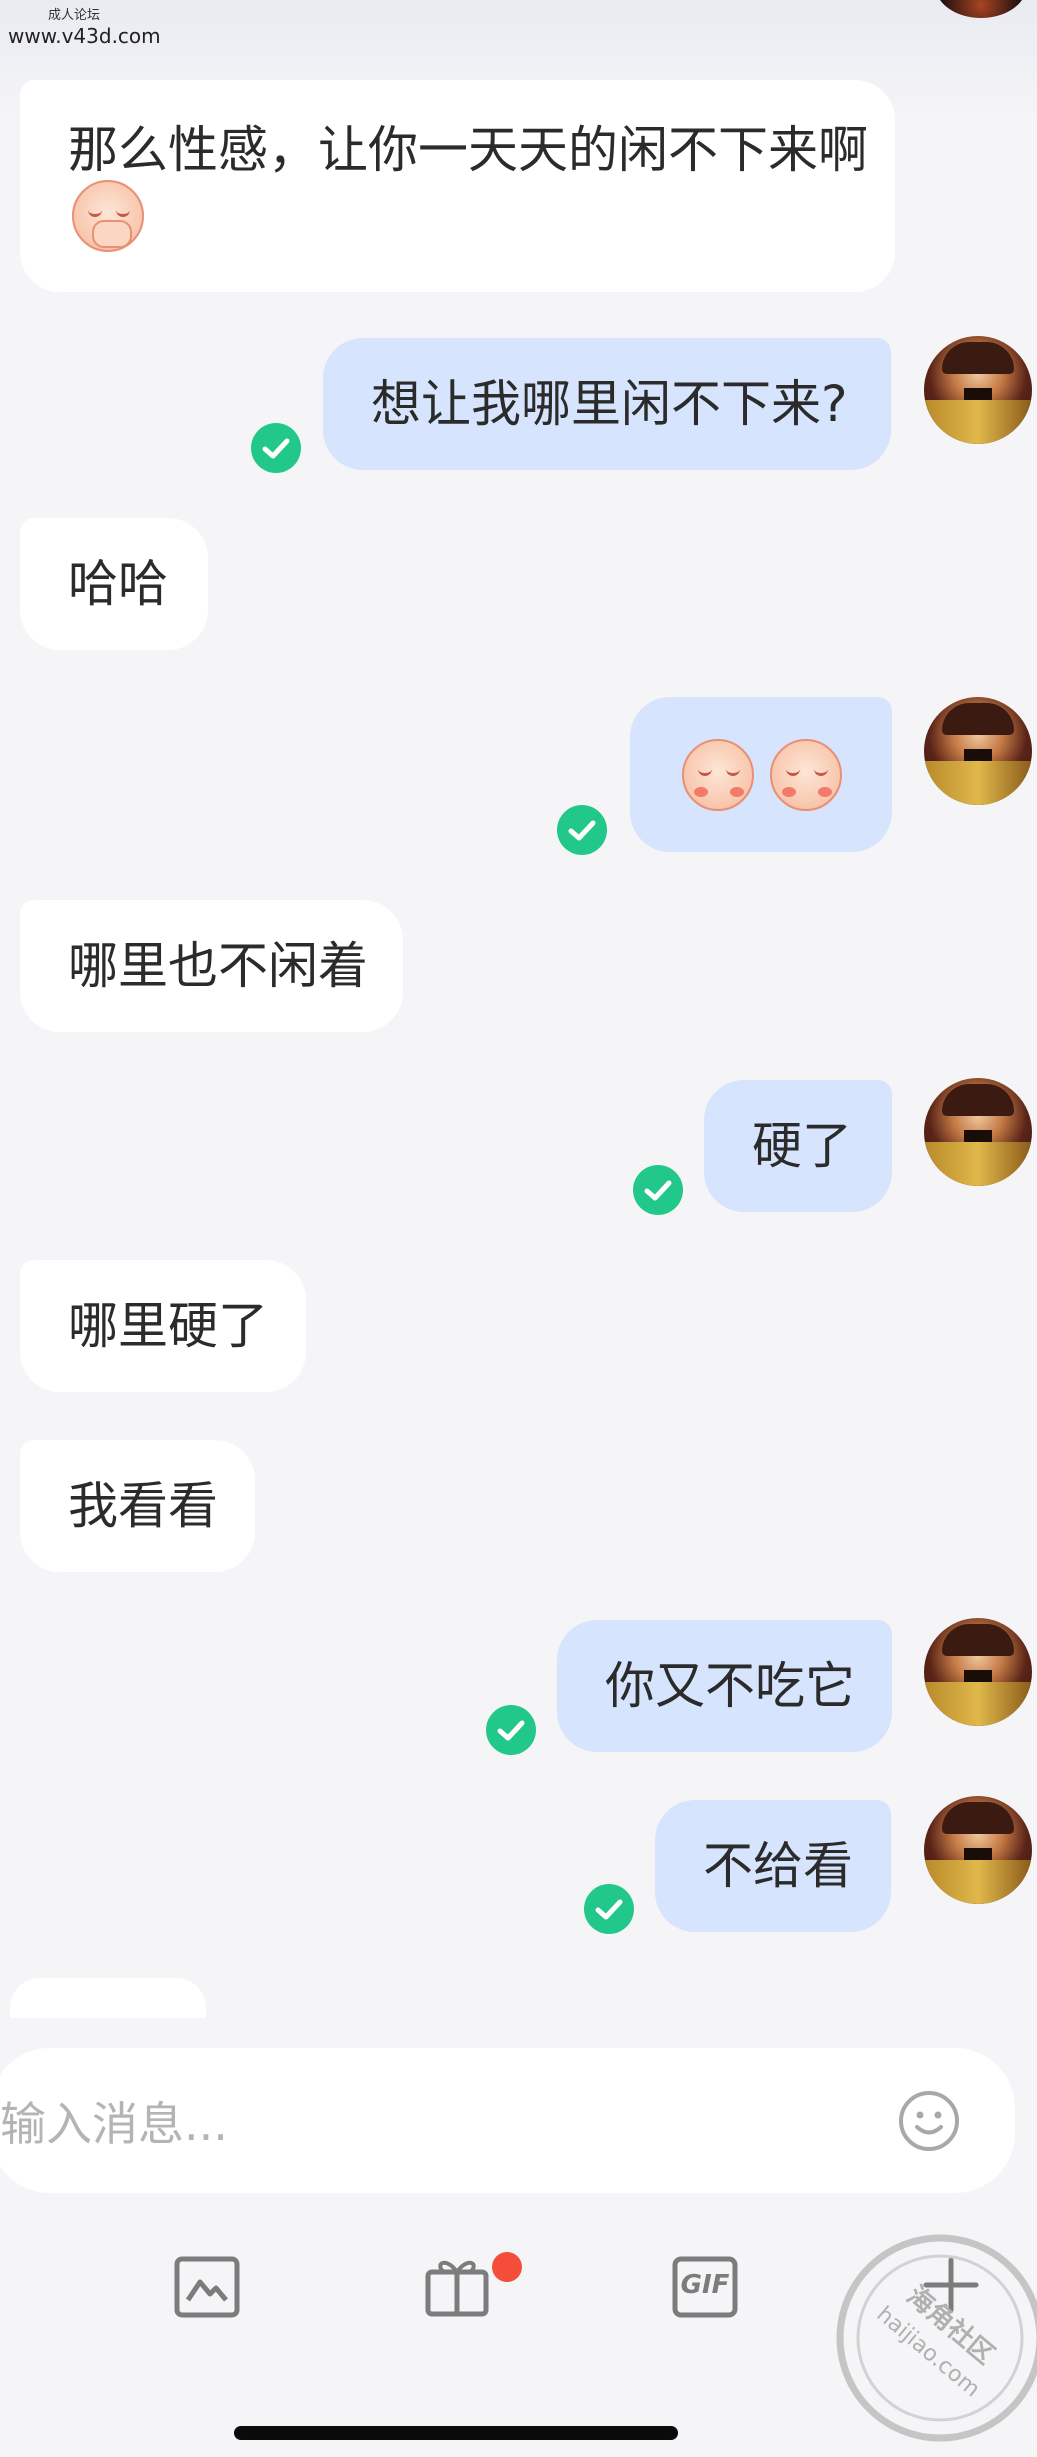 This screenshot has width=1037, height=2457. Describe the element at coordinates (468, 150) in the screenshot. I see `message-text: 那么性感，让你一天天的闲不下来啊` at that location.